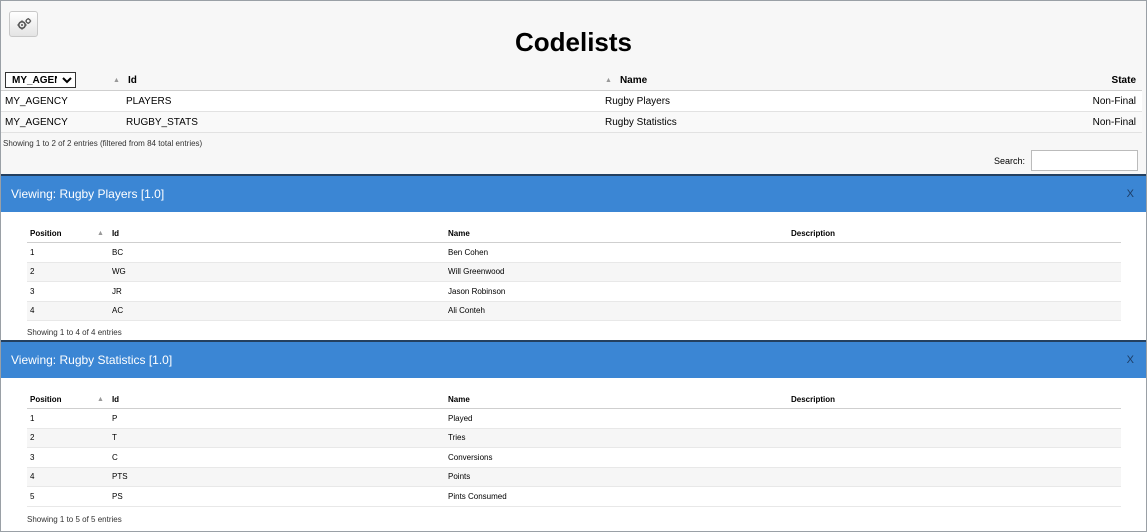 This screenshot has height=532, width=1147. Describe the element at coordinates (466, 311) in the screenshot. I see `cell-name: Ali Conteh` at that location.